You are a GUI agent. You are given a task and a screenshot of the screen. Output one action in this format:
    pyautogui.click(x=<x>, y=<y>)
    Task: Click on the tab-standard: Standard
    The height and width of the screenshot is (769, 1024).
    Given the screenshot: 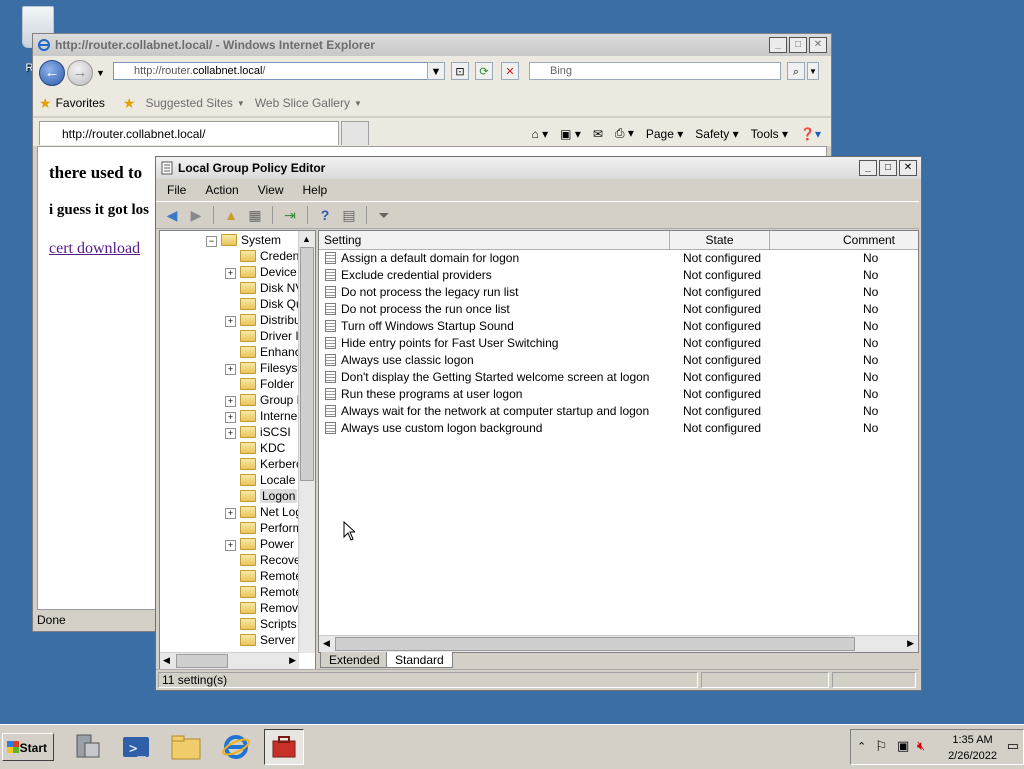 What is the action you would take?
    pyautogui.click(x=419, y=660)
    